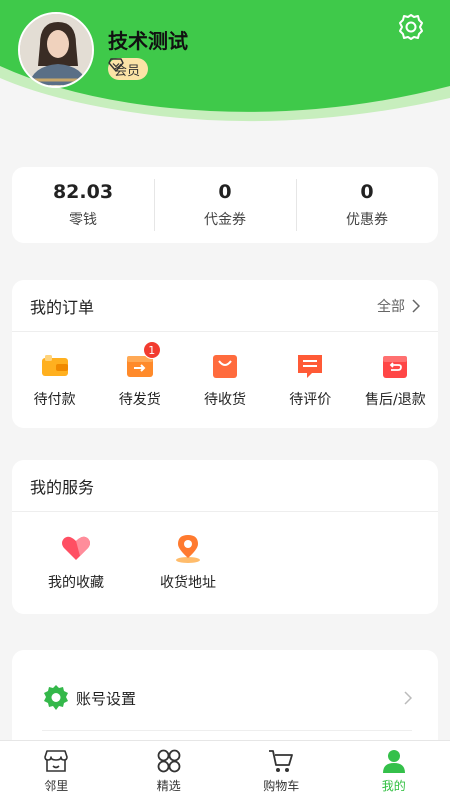  I want to click on order-pending-payment: 待付款, so click(54, 380).